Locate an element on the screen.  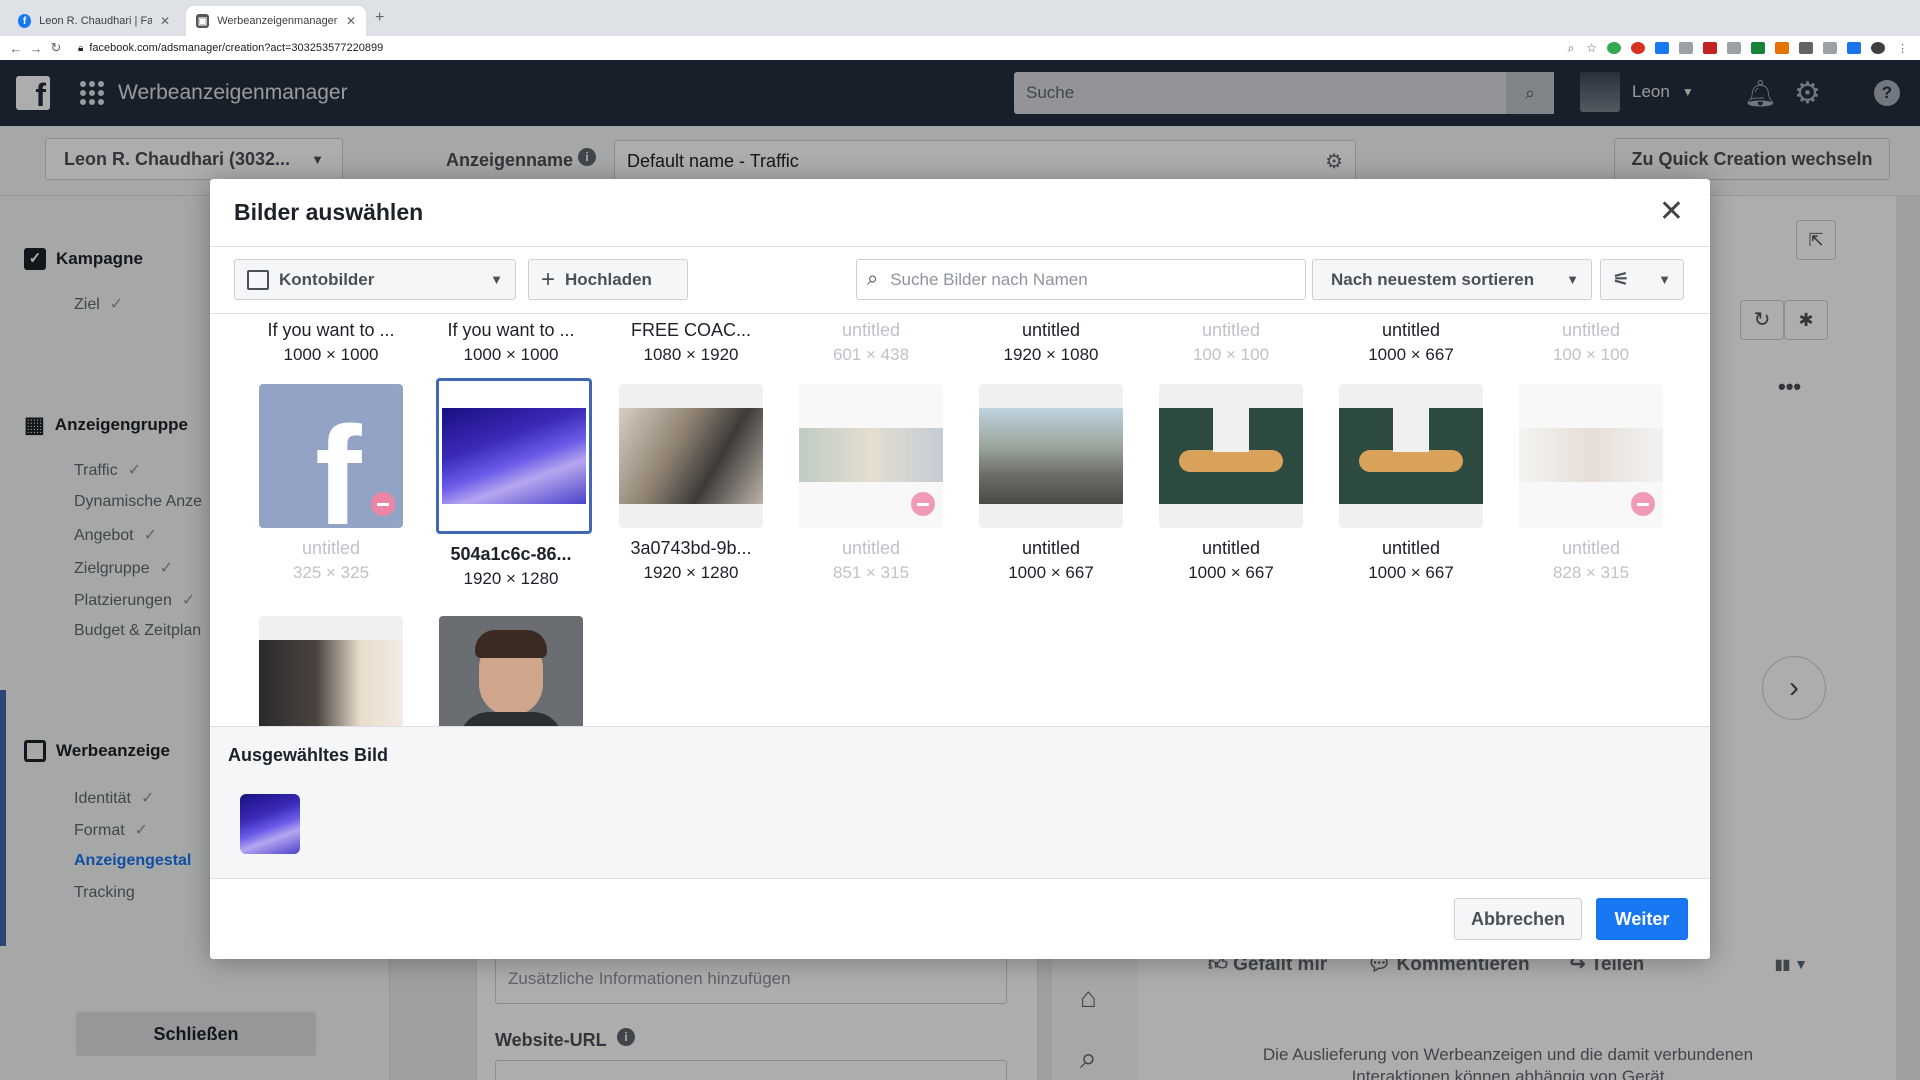
image-thumbnail: f is located at coordinates (331, 456).